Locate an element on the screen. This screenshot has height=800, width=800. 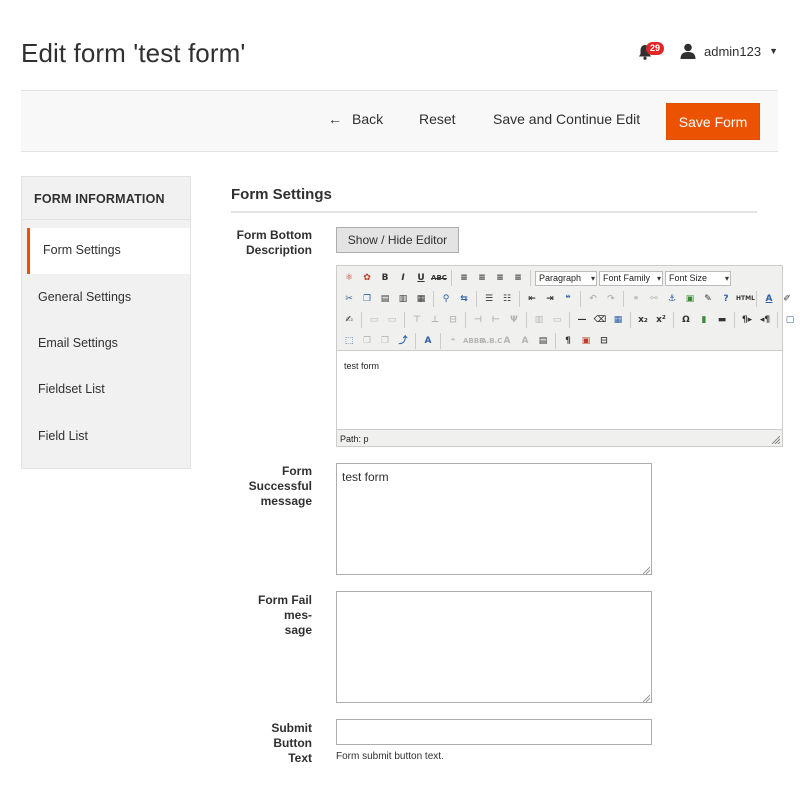
table-cell-props-icon: ▭ is located at coordinates (392, 320).